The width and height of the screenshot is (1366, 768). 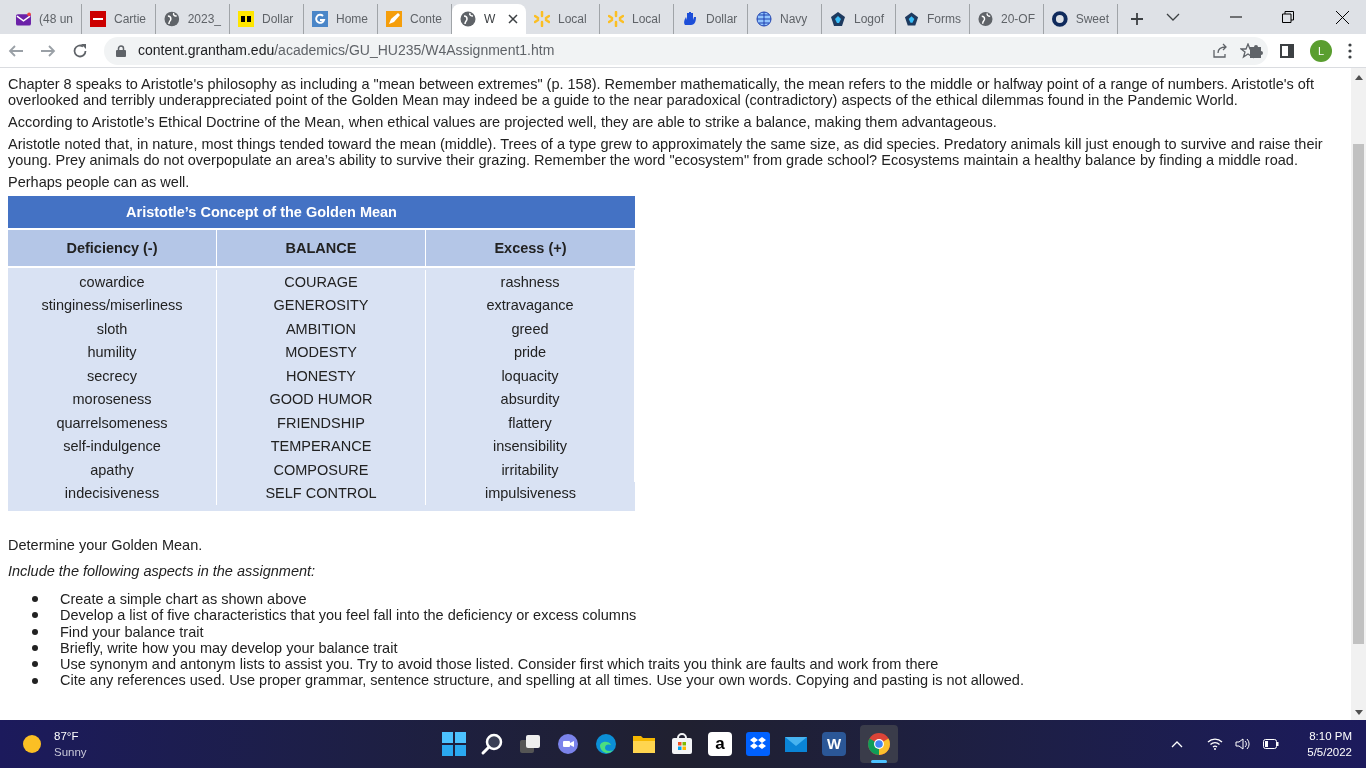 What do you see at coordinates (530, 446) in the screenshot?
I see `table-cell: insensibility` at bounding box center [530, 446].